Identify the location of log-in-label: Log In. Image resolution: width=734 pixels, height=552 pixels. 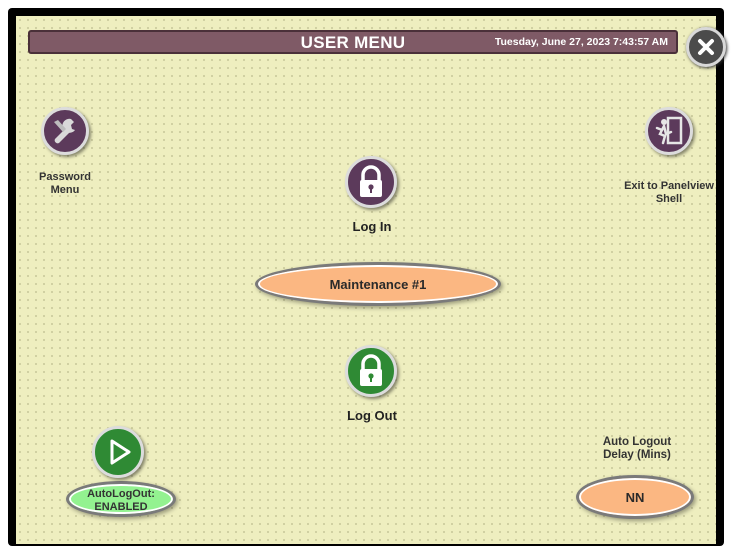
(372, 226).